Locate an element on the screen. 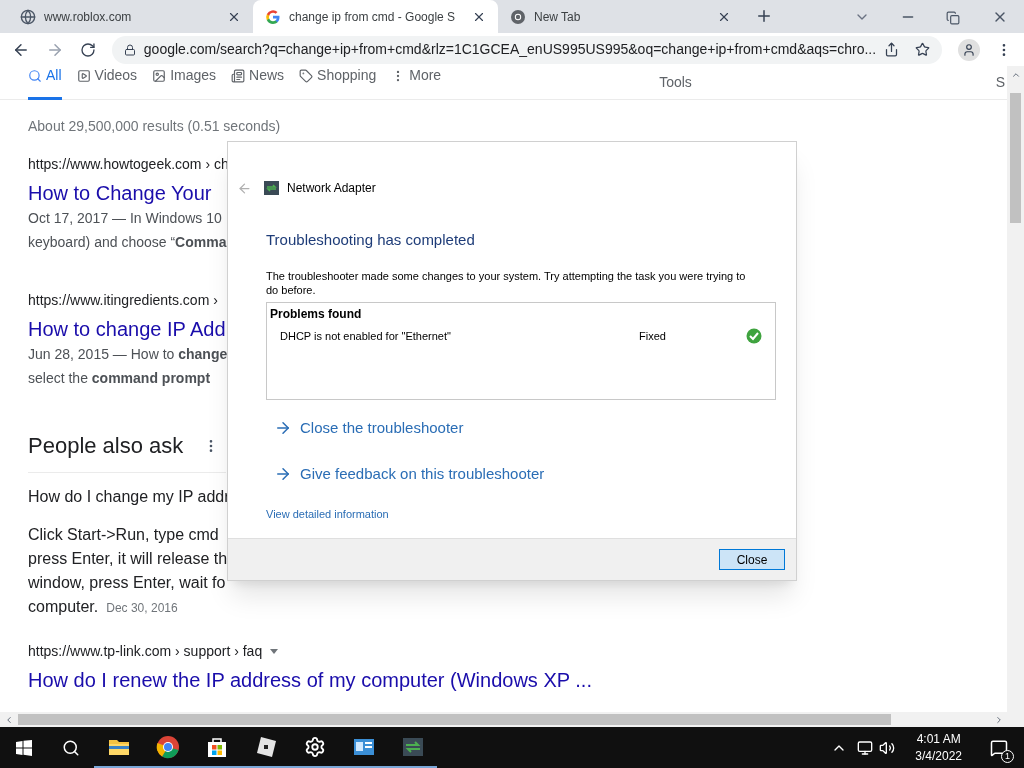  answer-line: press Enter, it will release th is located at coordinates (128, 559).